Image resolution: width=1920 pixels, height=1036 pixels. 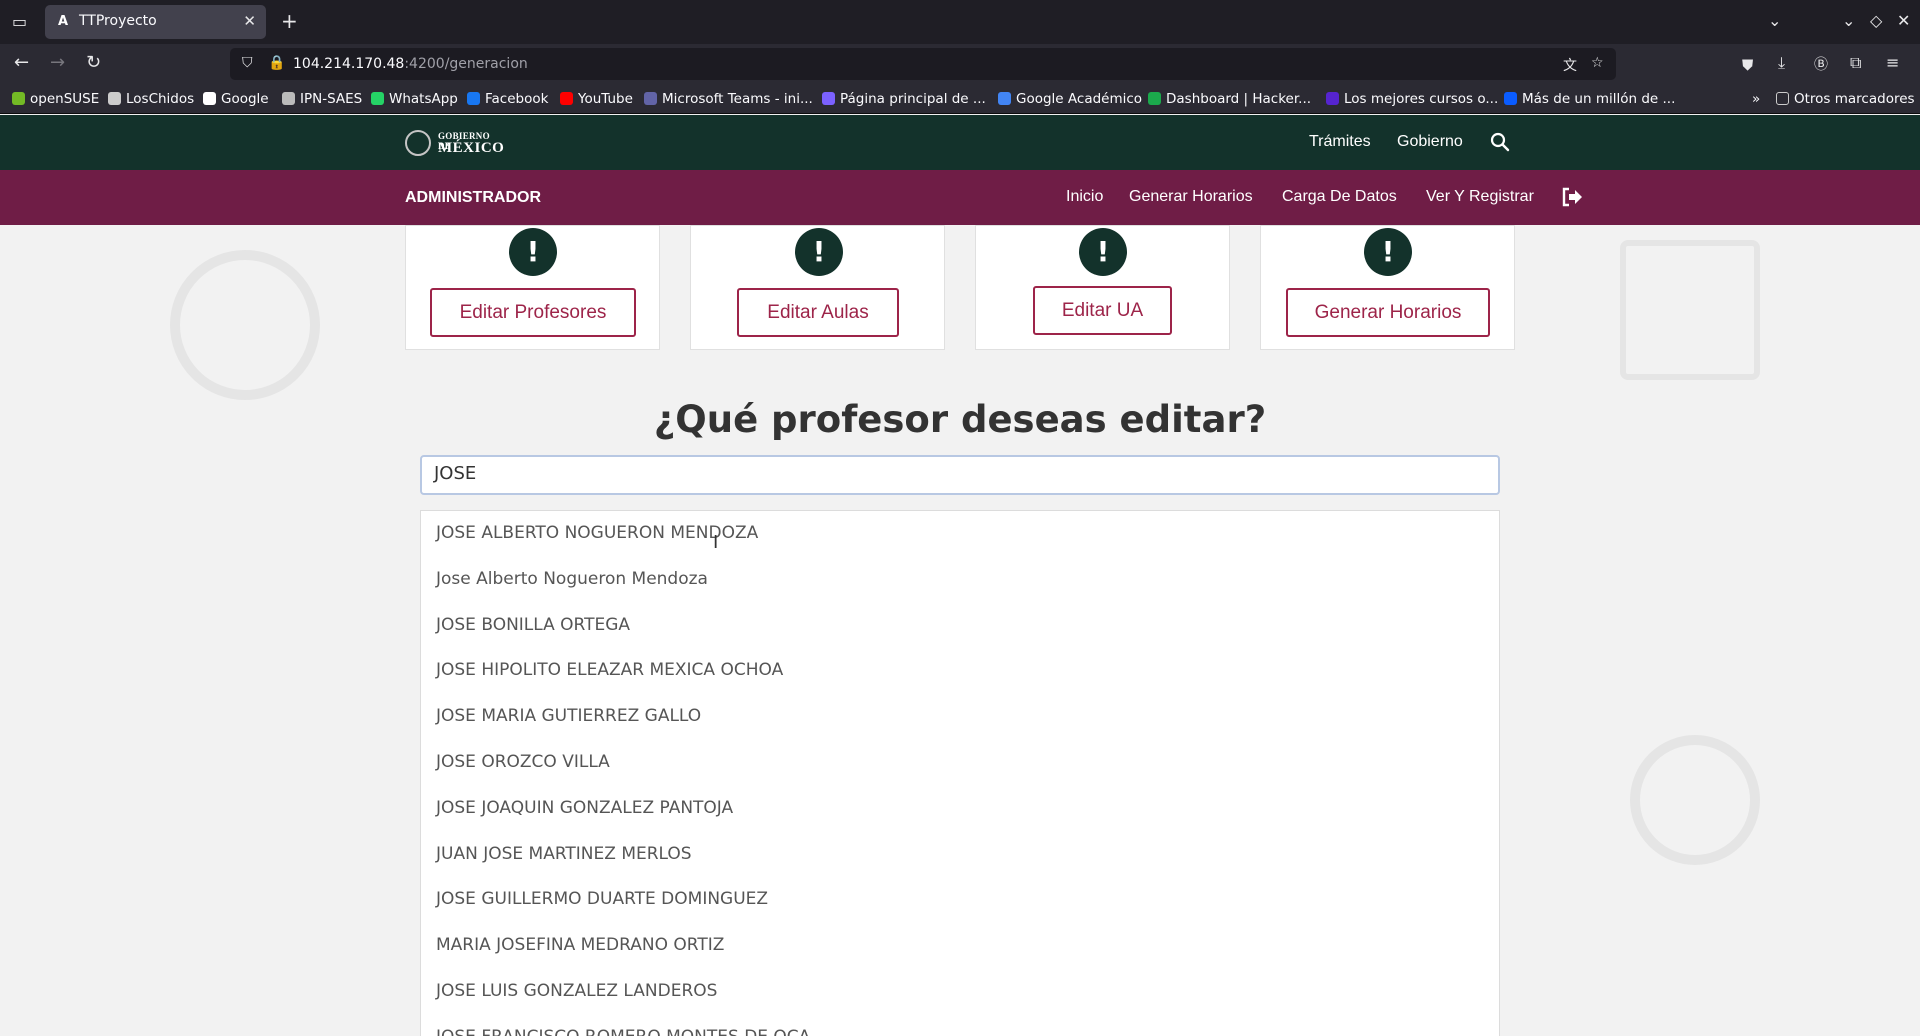 I want to click on gobierno-mexico-logo: GOBIERNO DE MÉXICO, so click(x=455, y=143).